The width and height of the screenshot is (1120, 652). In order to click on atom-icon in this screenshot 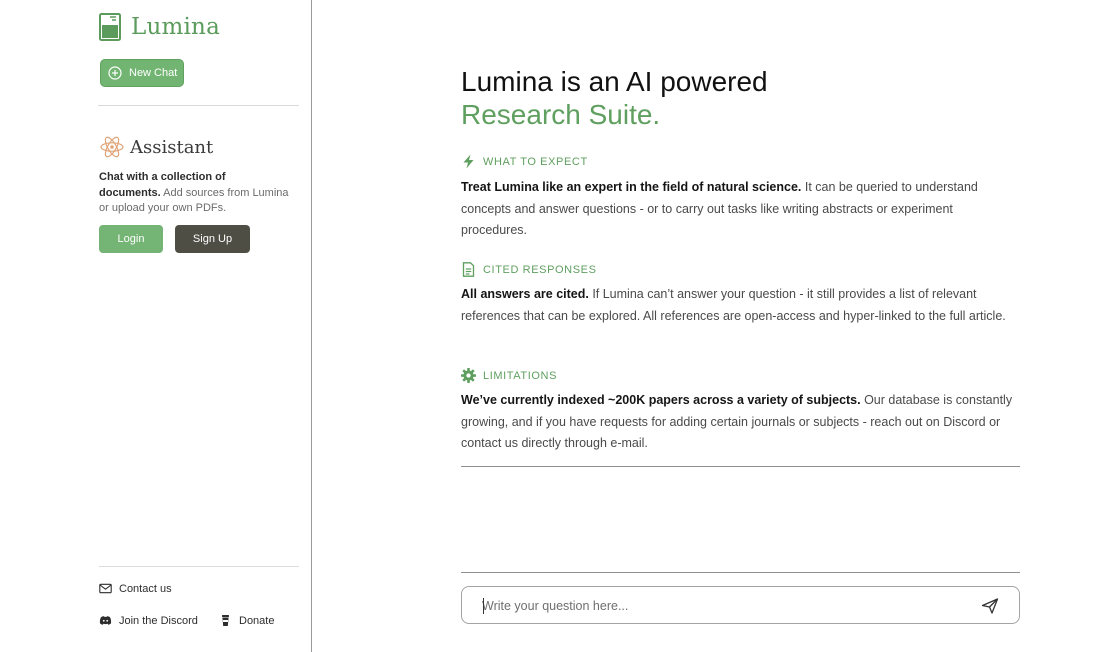, I will do `click(112, 147)`.